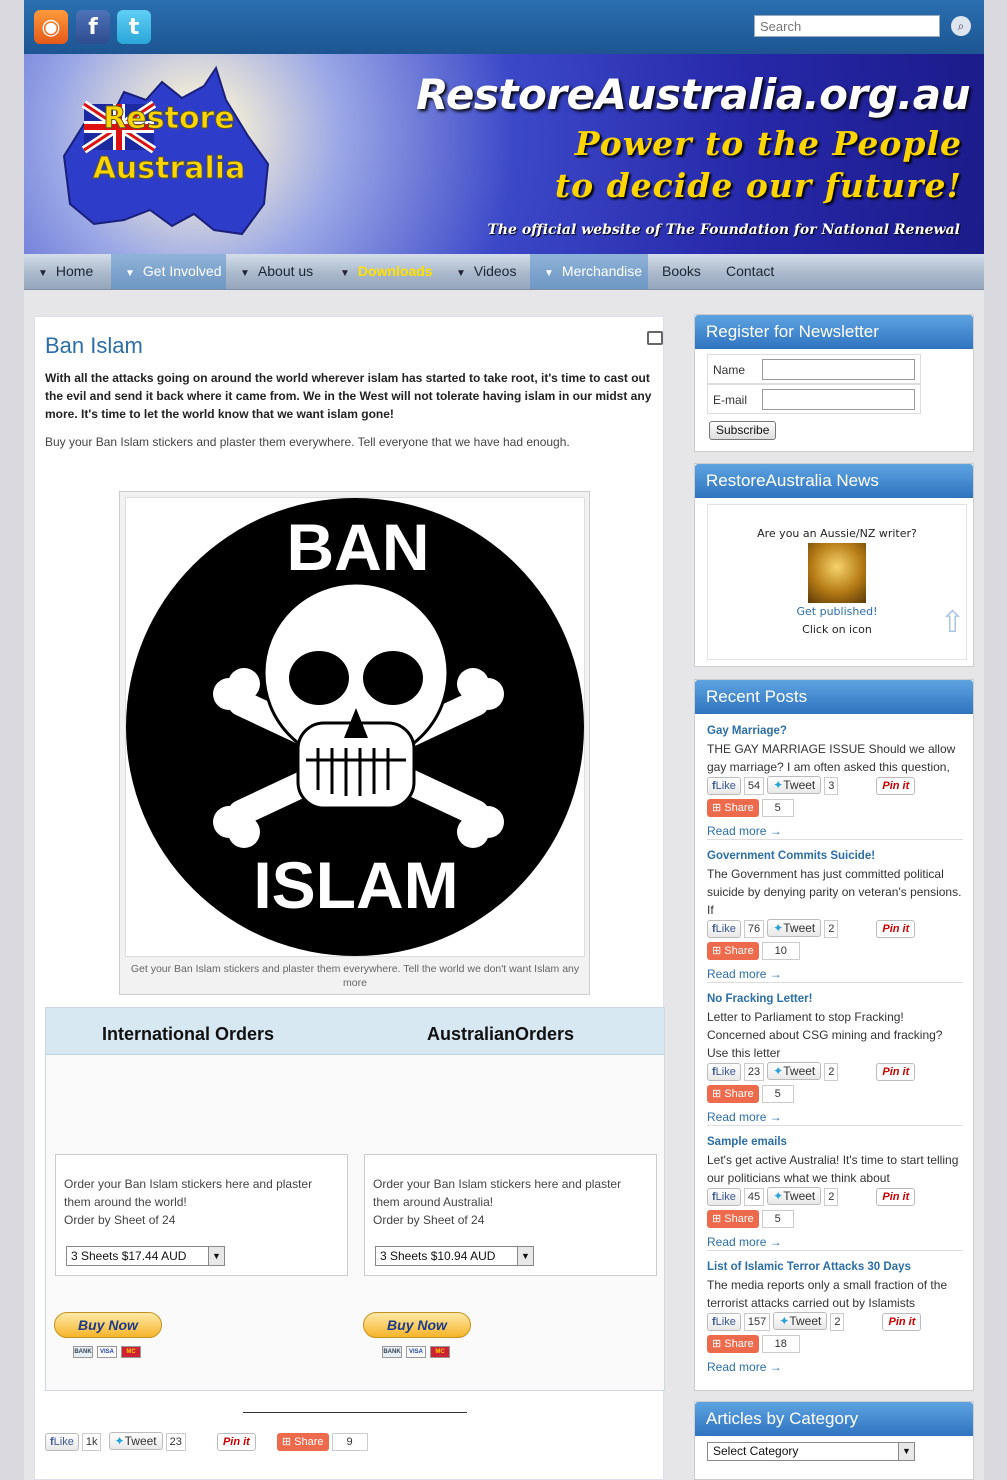 This screenshot has height=1480, width=1007. I want to click on post-title-link: Gay Marriage?, so click(835, 731).